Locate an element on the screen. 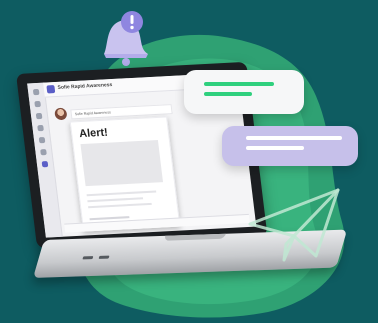 Image resolution: width=378 pixels, height=323 pixels. files-icon is located at coordinates (43, 152).